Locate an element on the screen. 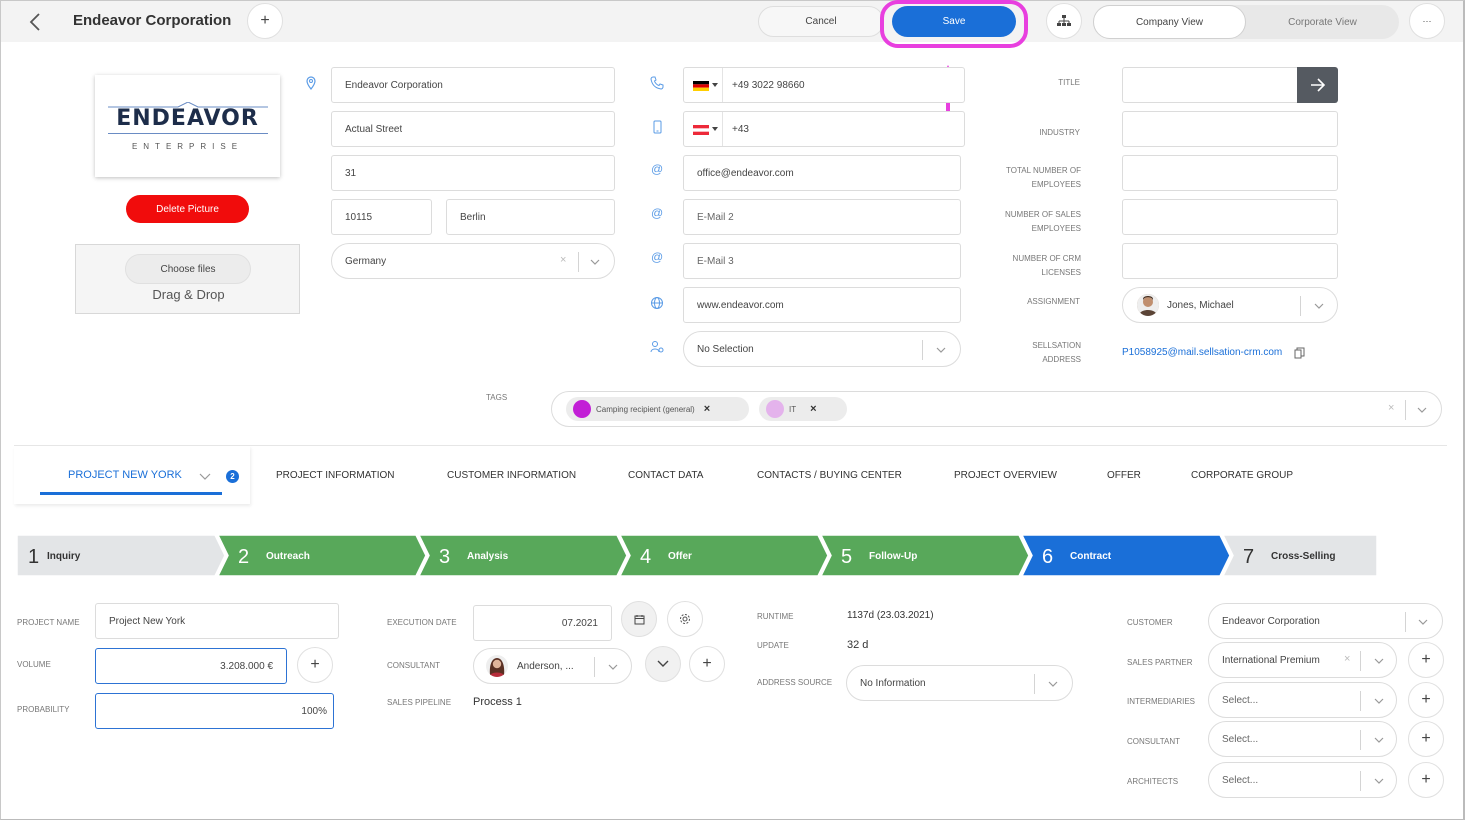 The image size is (1465, 820). country-select: Germany × is located at coordinates (473, 261).